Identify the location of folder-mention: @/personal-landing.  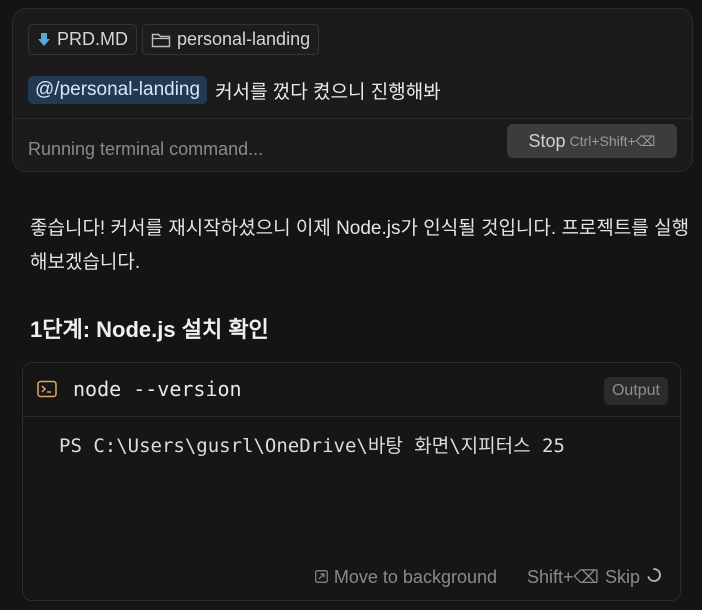
(118, 90).